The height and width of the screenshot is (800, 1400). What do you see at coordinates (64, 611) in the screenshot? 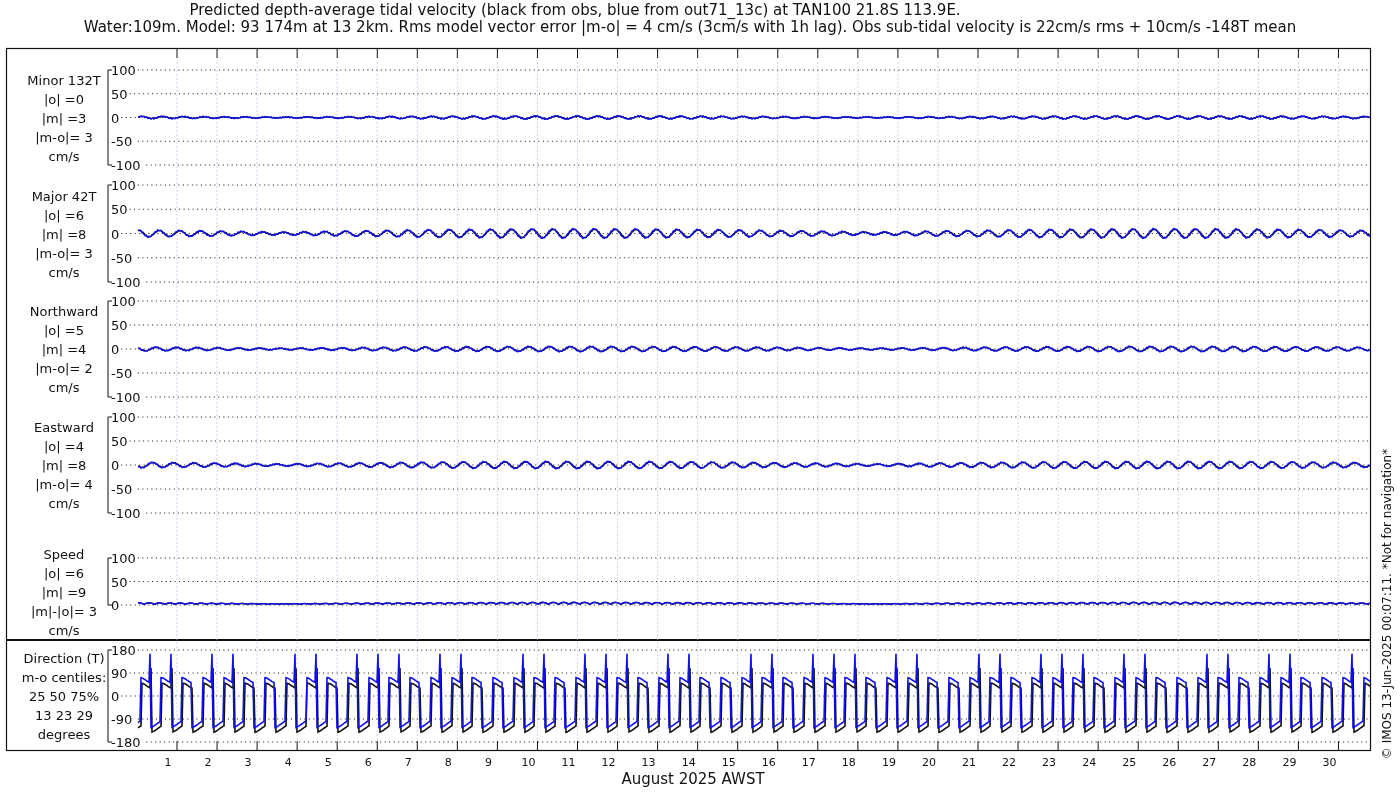
I see `panel-label: |m|-|o|= 3` at bounding box center [64, 611].